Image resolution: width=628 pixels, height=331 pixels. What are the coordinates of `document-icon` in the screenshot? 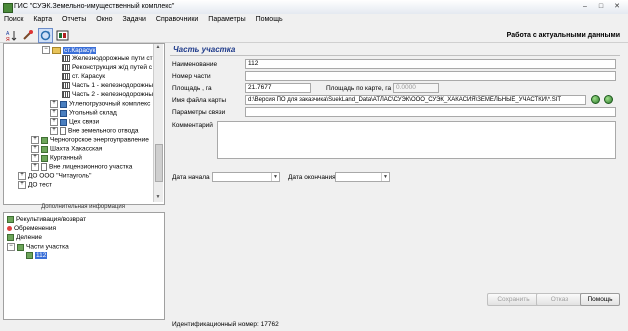 It's located at (44, 167).